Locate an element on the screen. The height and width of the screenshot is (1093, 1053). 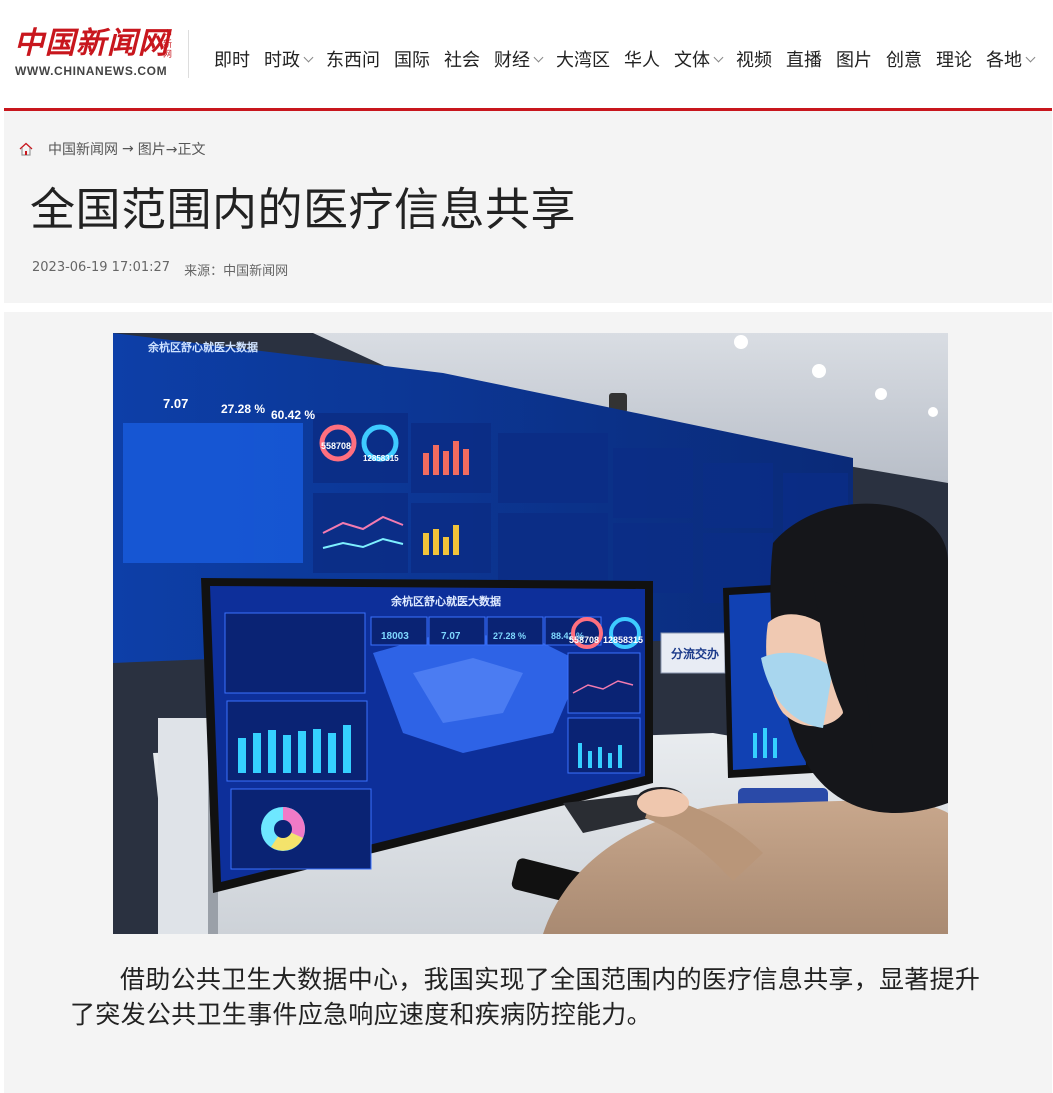
publish-datetime: 2023-06-19 17:01:27 is located at coordinates (101, 267).